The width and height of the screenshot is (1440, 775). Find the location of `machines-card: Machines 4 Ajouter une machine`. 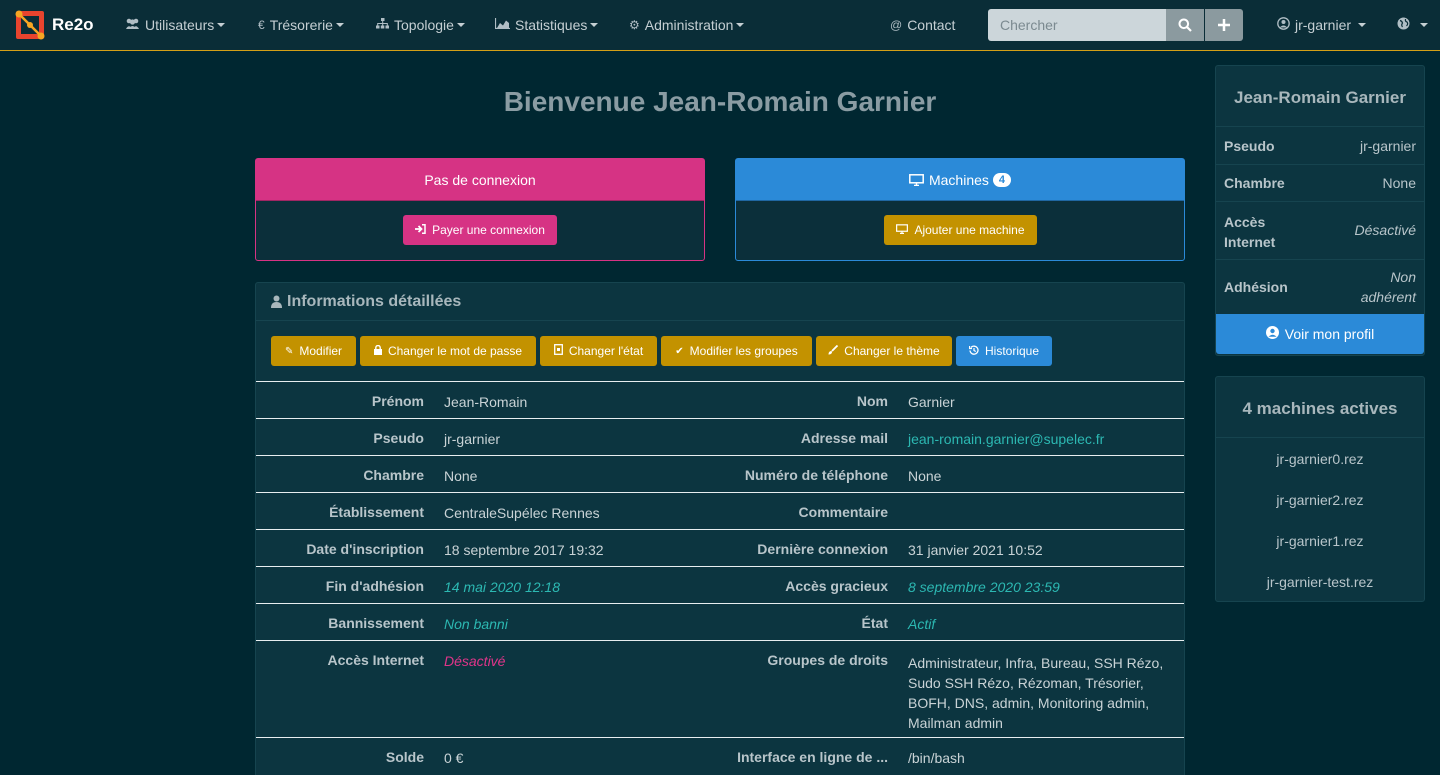

machines-card: Machines 4 Ajouter une machine is located at coordinates (960, 209).